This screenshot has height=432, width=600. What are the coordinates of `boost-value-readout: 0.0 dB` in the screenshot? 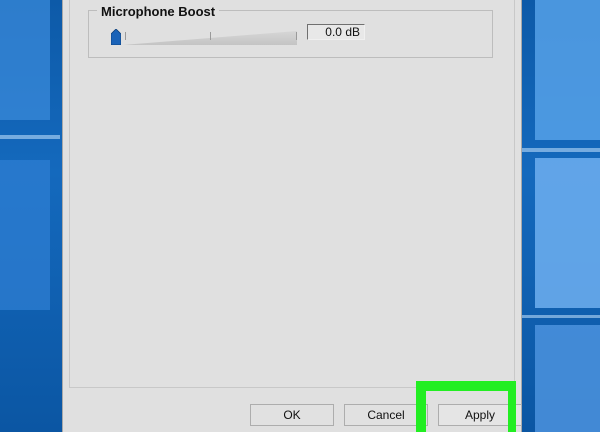 It's located at (336, 32).